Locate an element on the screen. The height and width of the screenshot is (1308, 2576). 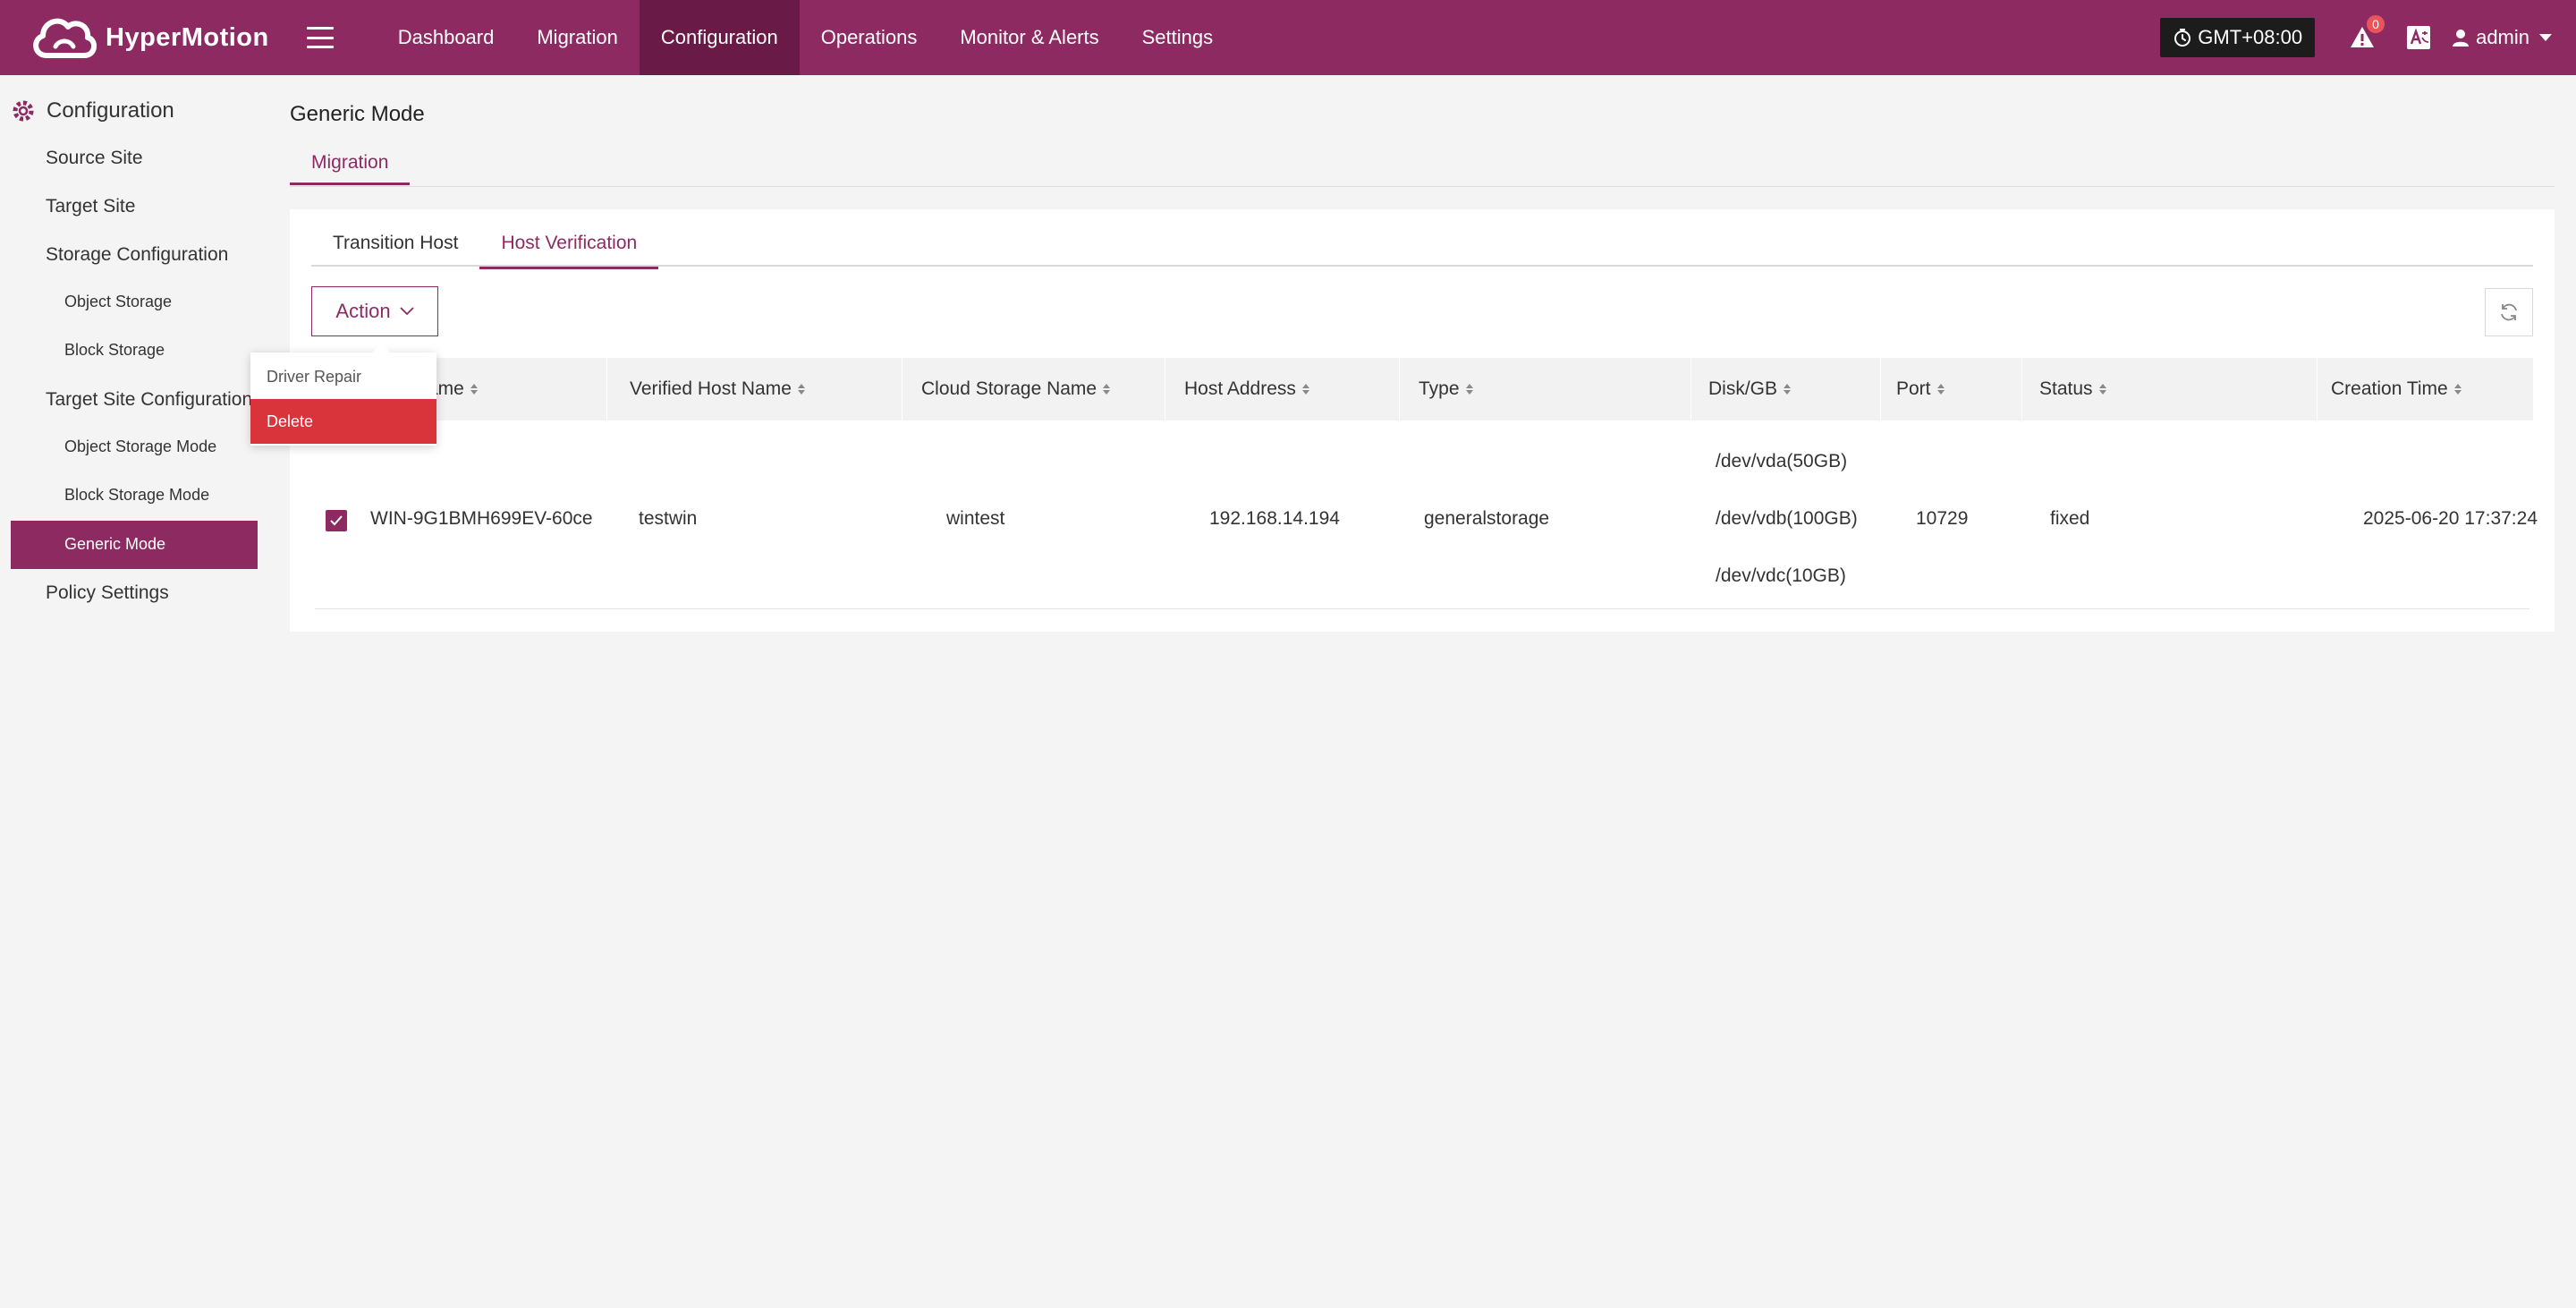
cell-host-name: WIN-9G1BMH699EV-60ce is located at coordinates (481, 518).